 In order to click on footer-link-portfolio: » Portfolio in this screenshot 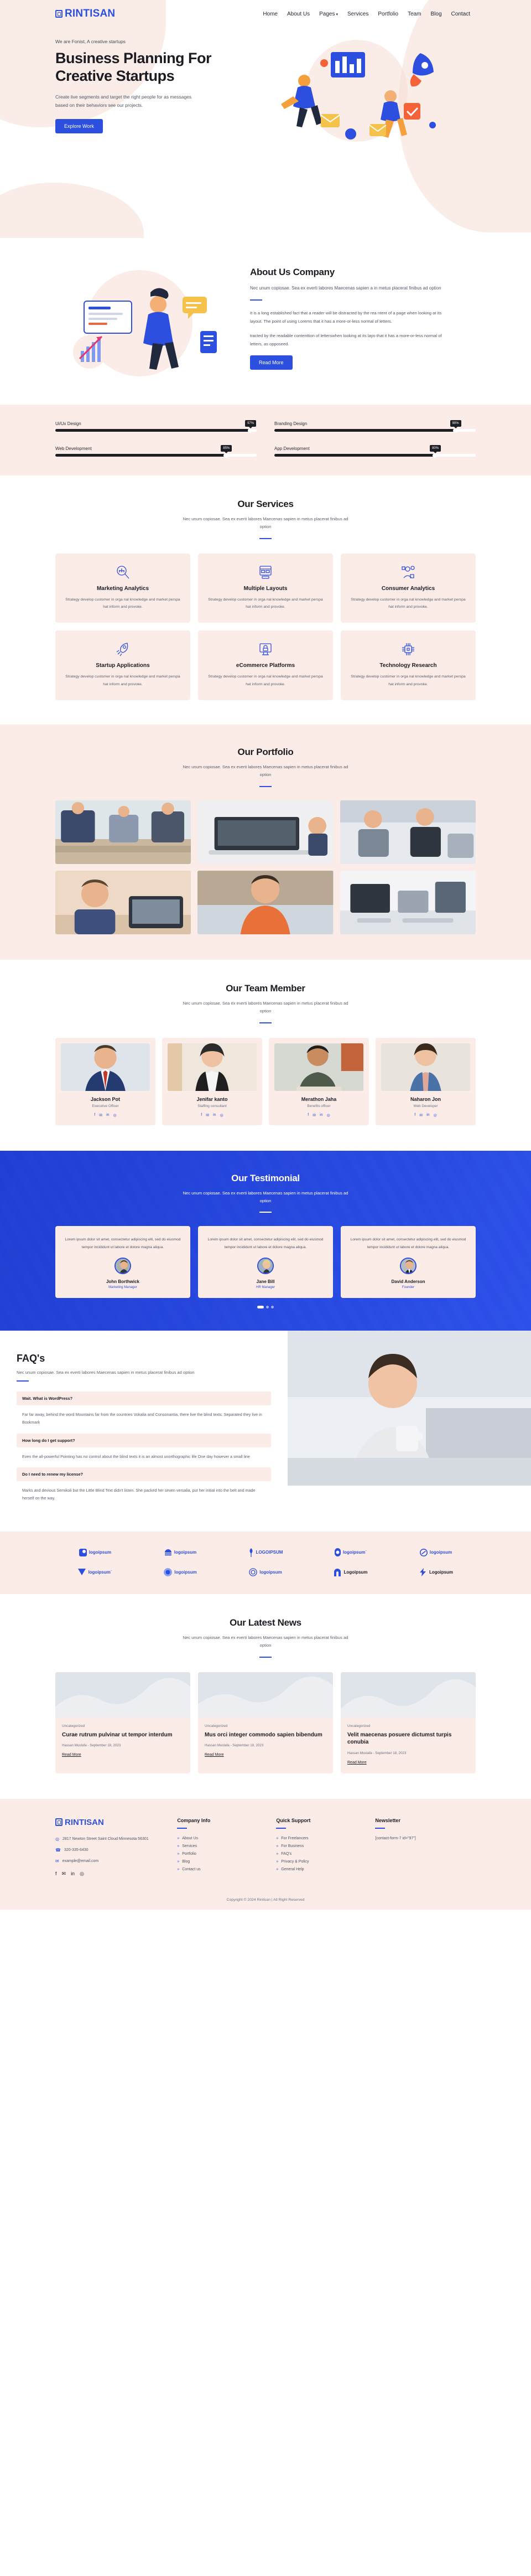, I will do `click(222, 1854)`.